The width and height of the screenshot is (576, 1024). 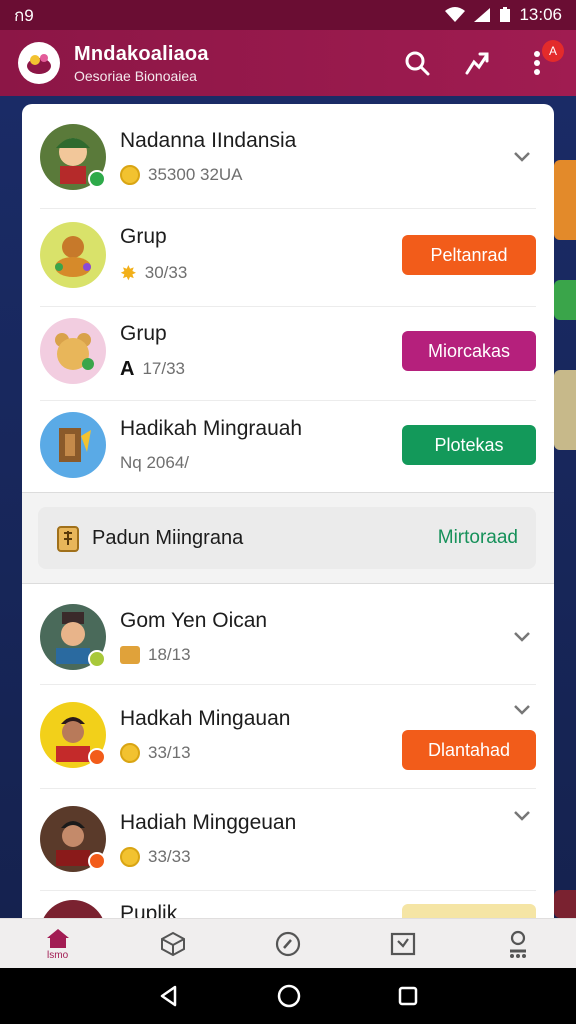 What do you see at coordinates (168, 537) in the screenshot?
I see `banner-label: Padun Miingrana` at bounding box center [168, 537].